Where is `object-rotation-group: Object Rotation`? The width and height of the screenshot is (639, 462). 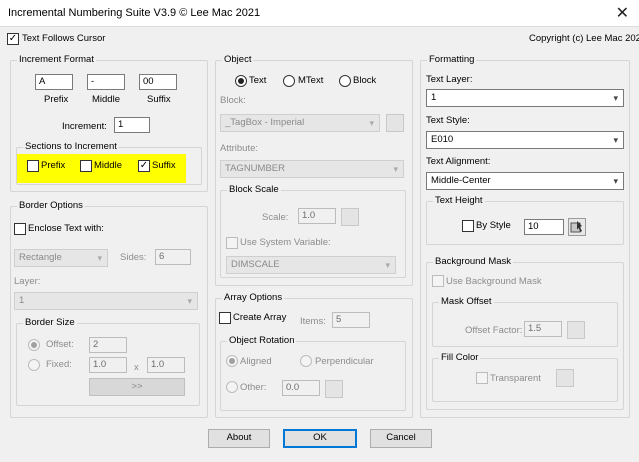
object-rotation-group: Object Rotation is located at coordinates (313, 373).